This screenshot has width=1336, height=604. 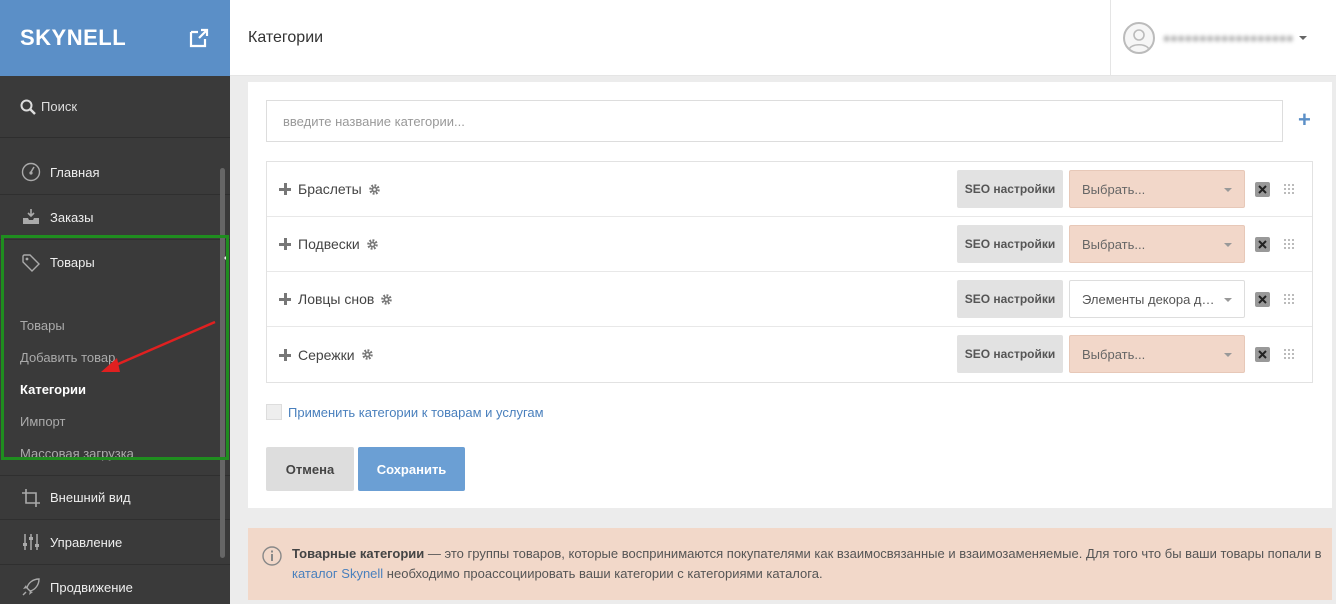 I want to click on top-header: Категории ●●●●●●●●●●●●●●●●●●, so click(x=783, y=38).